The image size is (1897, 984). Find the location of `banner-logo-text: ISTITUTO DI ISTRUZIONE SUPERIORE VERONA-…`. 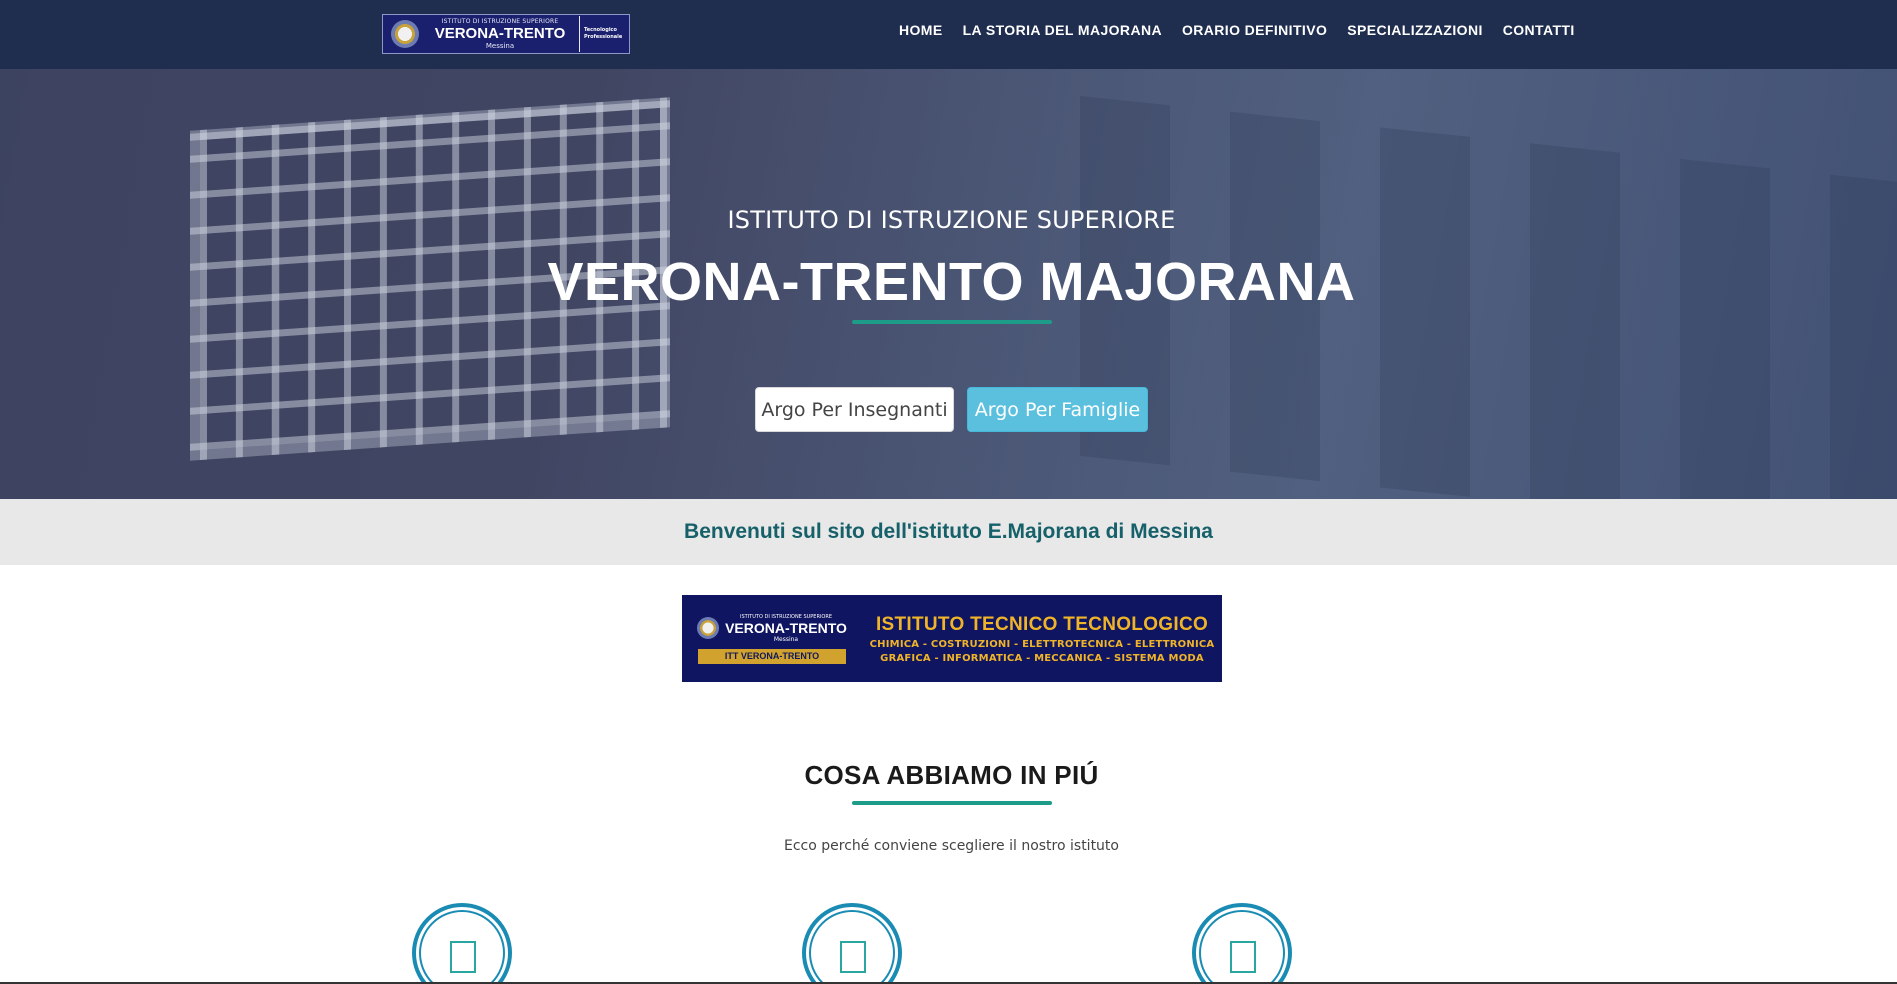

banner-logo-text: ISTITUTO DI ISTRUZIONE SUPERIORE VERONA-… is located at coordinates (786, 628).